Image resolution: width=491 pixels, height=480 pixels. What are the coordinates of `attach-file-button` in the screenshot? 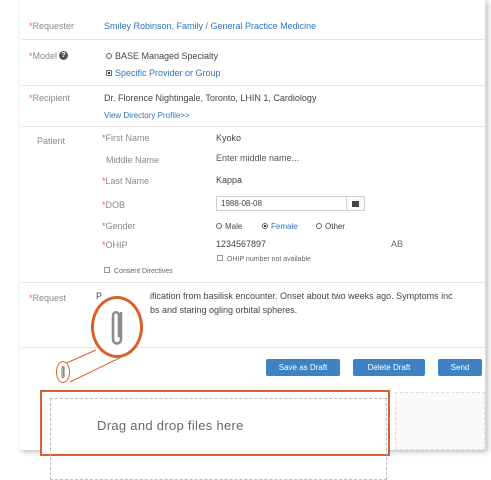 It's located at (63, 372).